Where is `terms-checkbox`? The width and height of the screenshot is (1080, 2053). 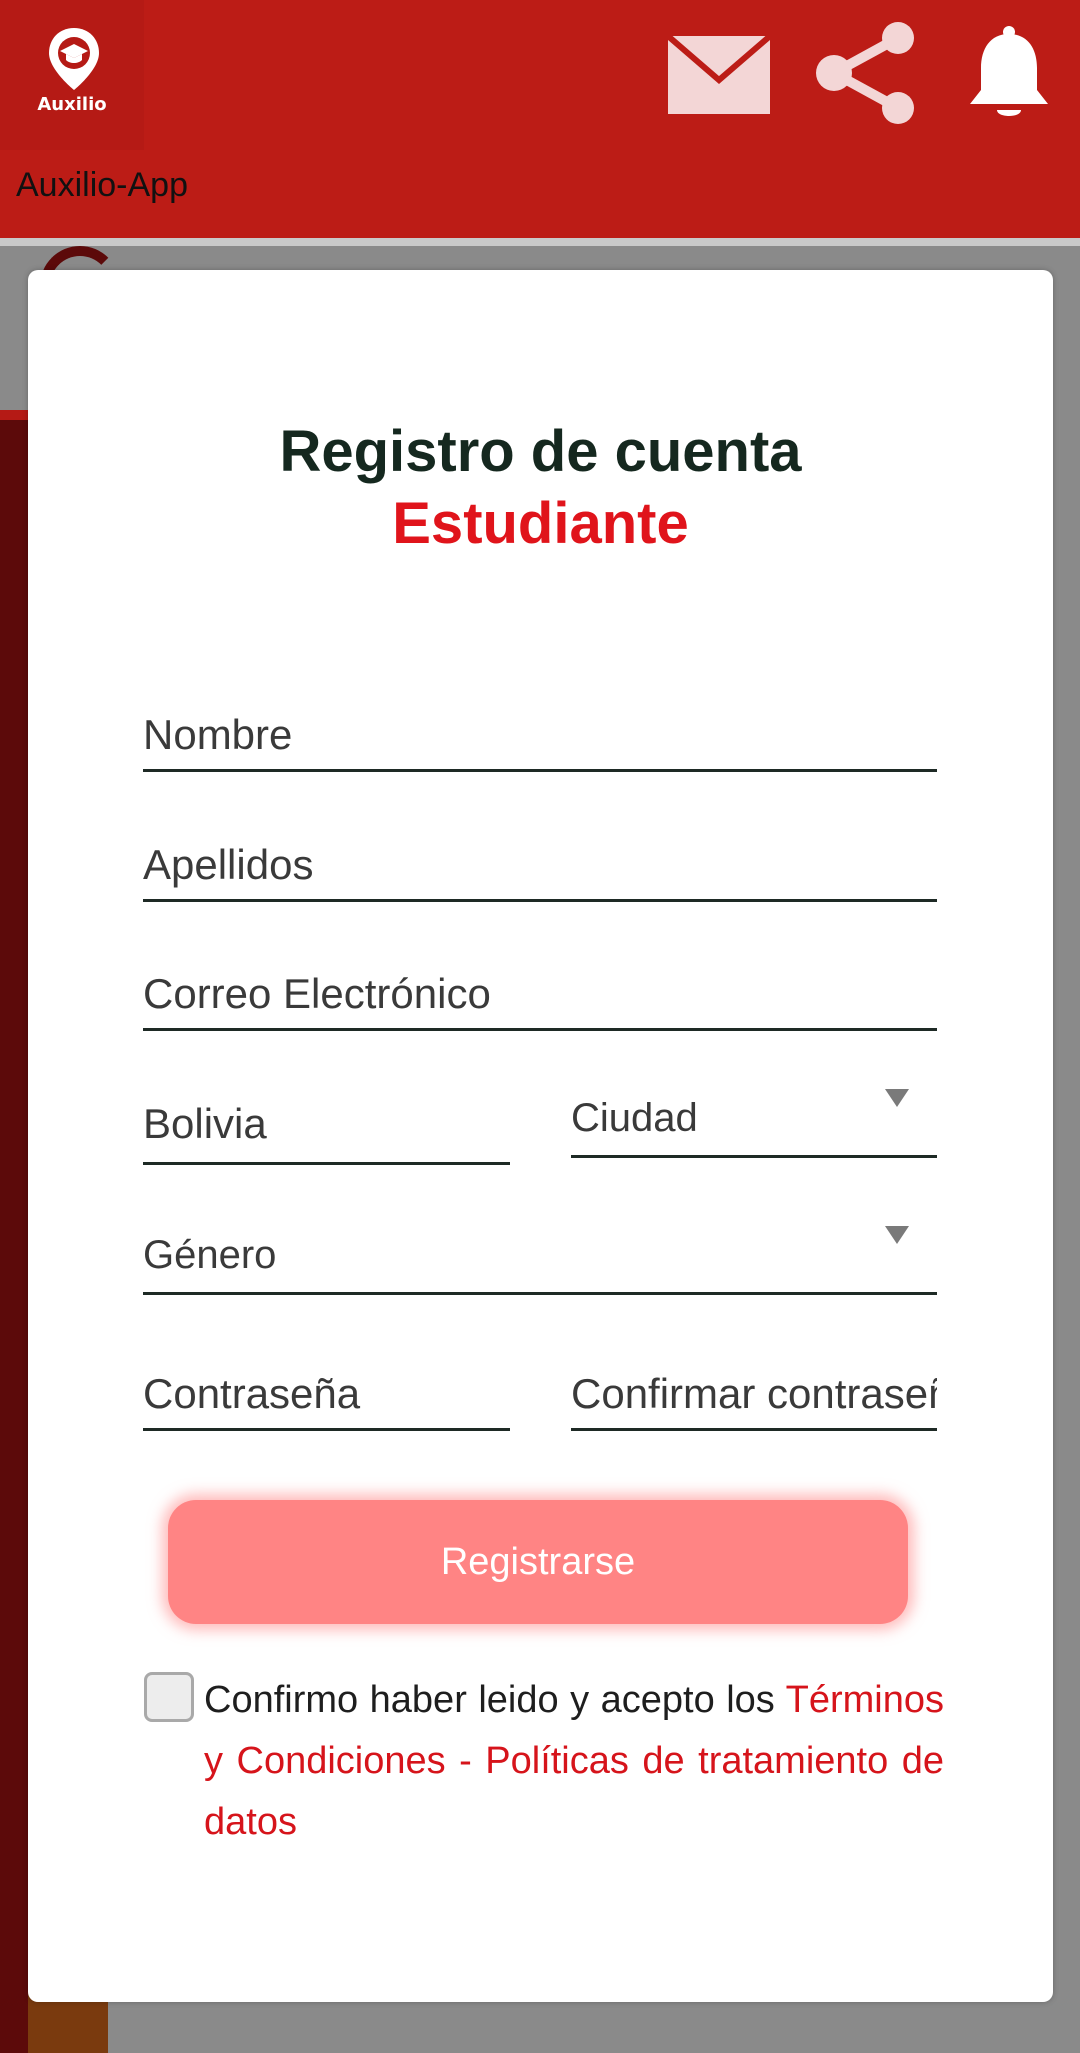
terms-checkbox is located at coordinates (169, 1697).